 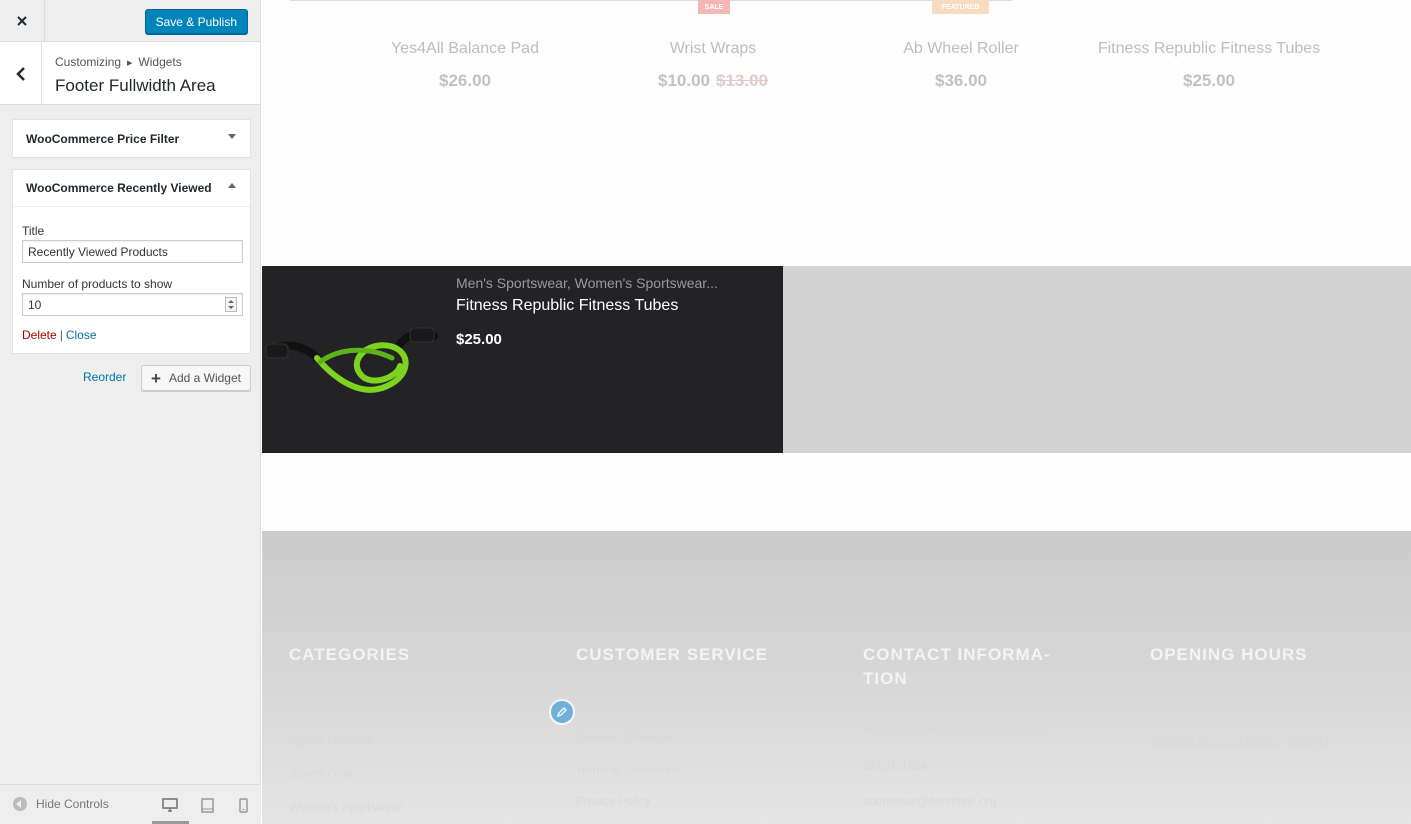 I want to click on add-widget-button: + Add a Widget, so click(x=196, y=378).